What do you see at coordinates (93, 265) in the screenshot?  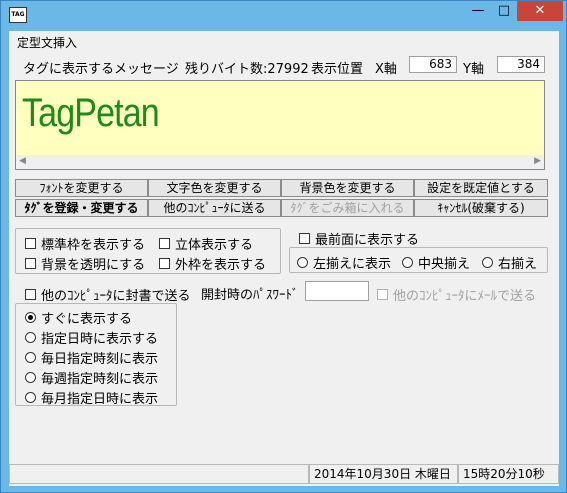 I see `checkbox-label: 背景を透明にする` at bounding box center [93, 265].